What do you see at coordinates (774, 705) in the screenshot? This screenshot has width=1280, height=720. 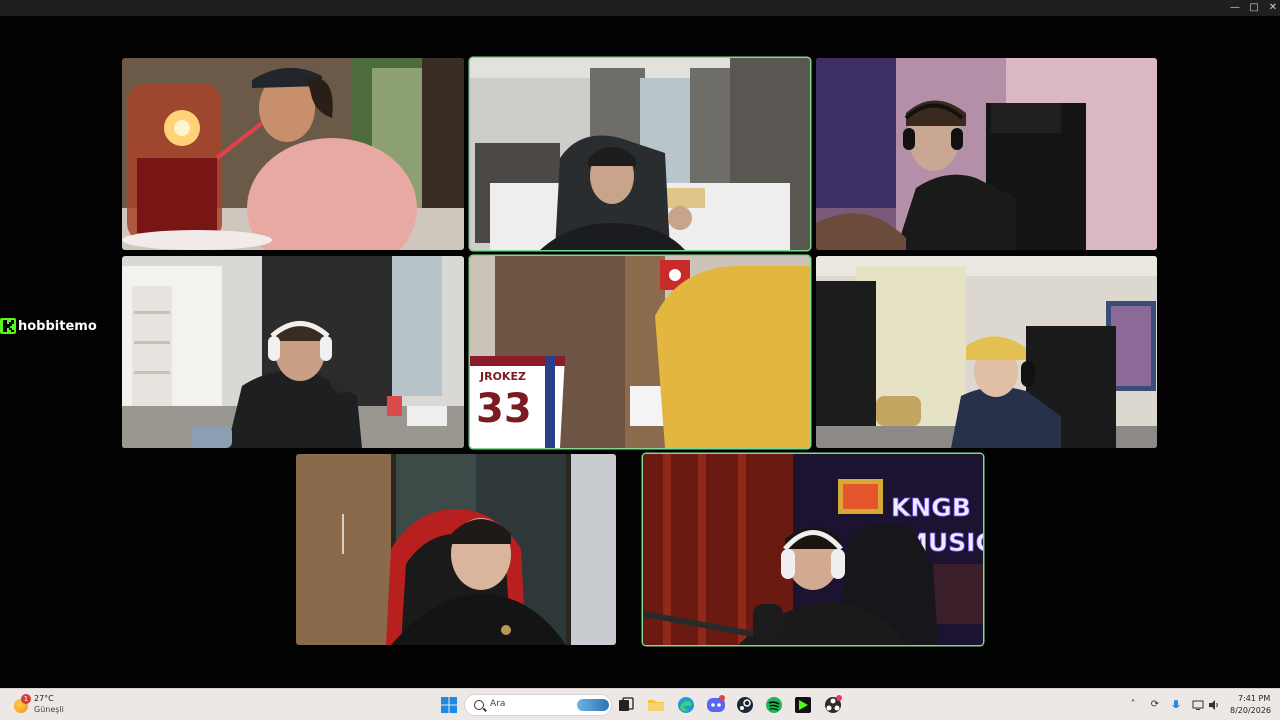 I see `spotify-icon` at bounding box center [774, 705].